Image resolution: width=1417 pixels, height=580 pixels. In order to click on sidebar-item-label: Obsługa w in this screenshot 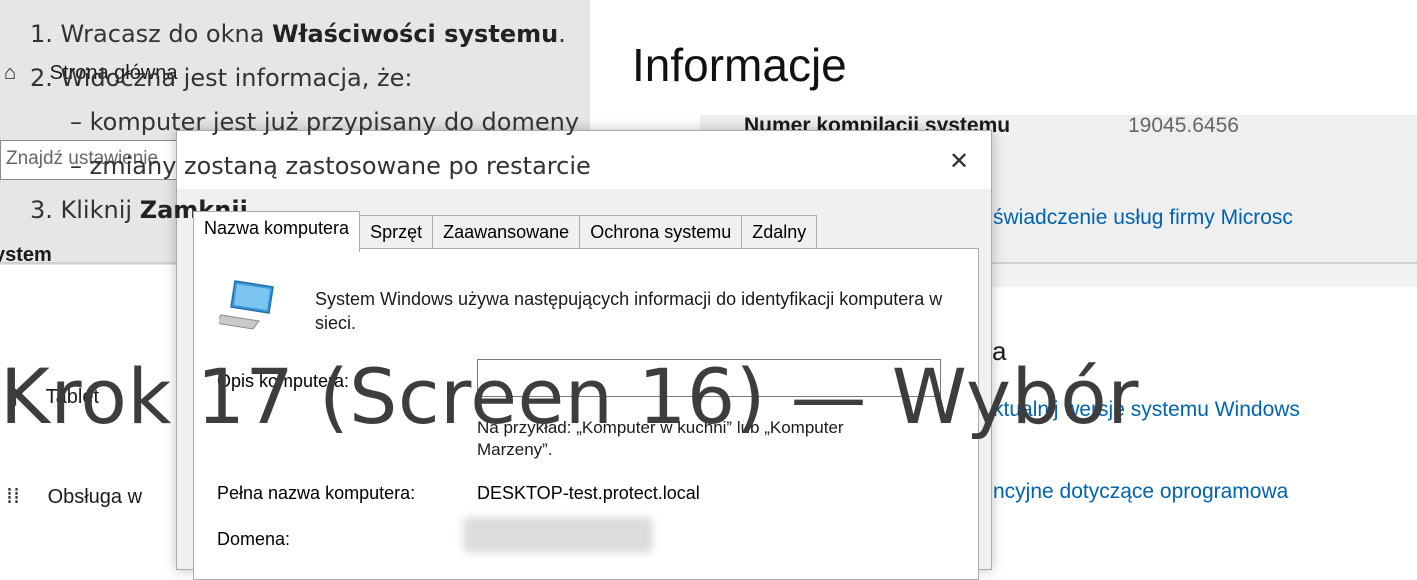, I will do `click(95, 497)`.